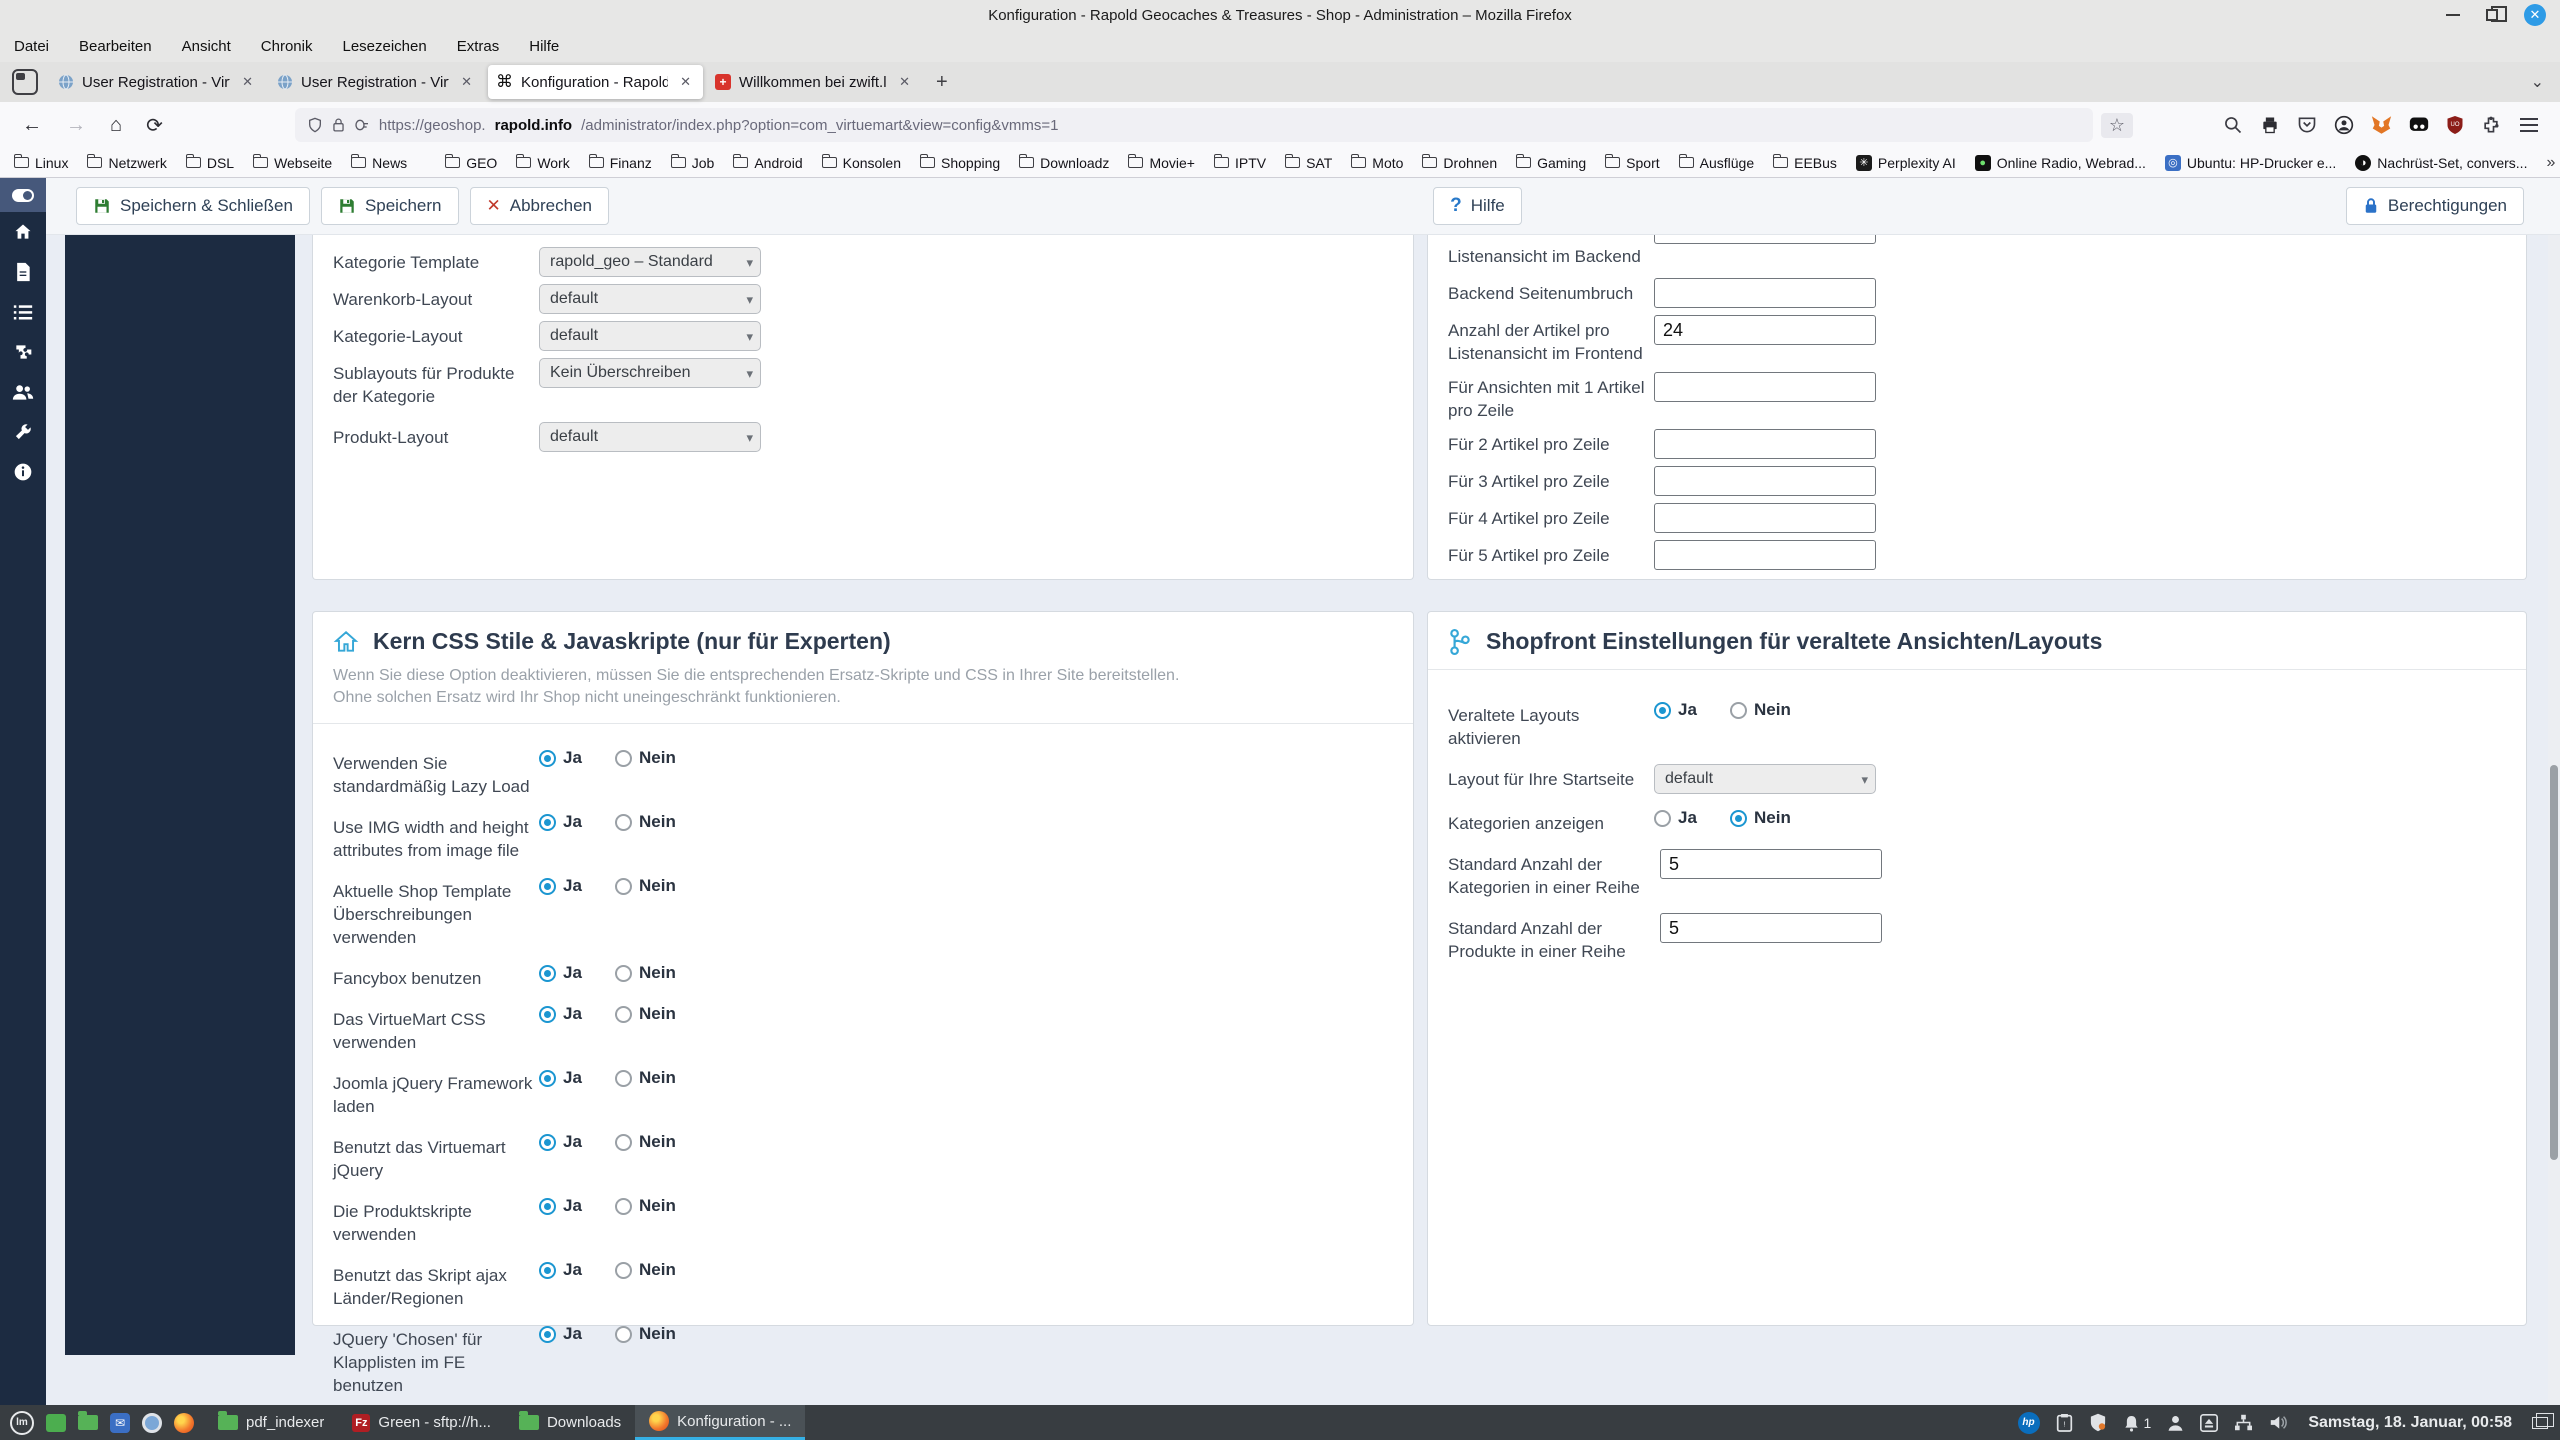  I want to click on bookmarks-overflow-icon: », so click(2550, 163).